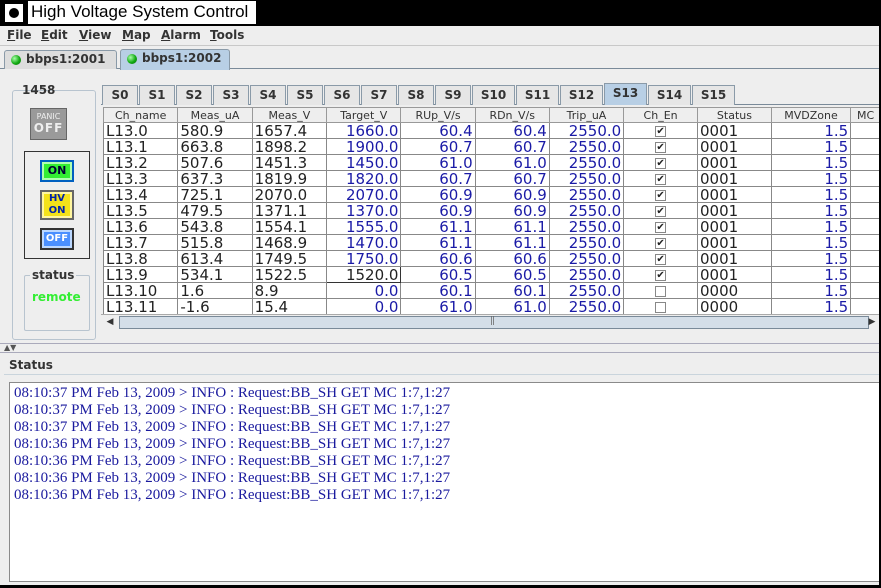 The width and height of the screenshot is (881, 588). What do you see at coordinates (364, 210) in the screenshot?
I see `table-cell: 1370.0` at bounding box center [364, 210].